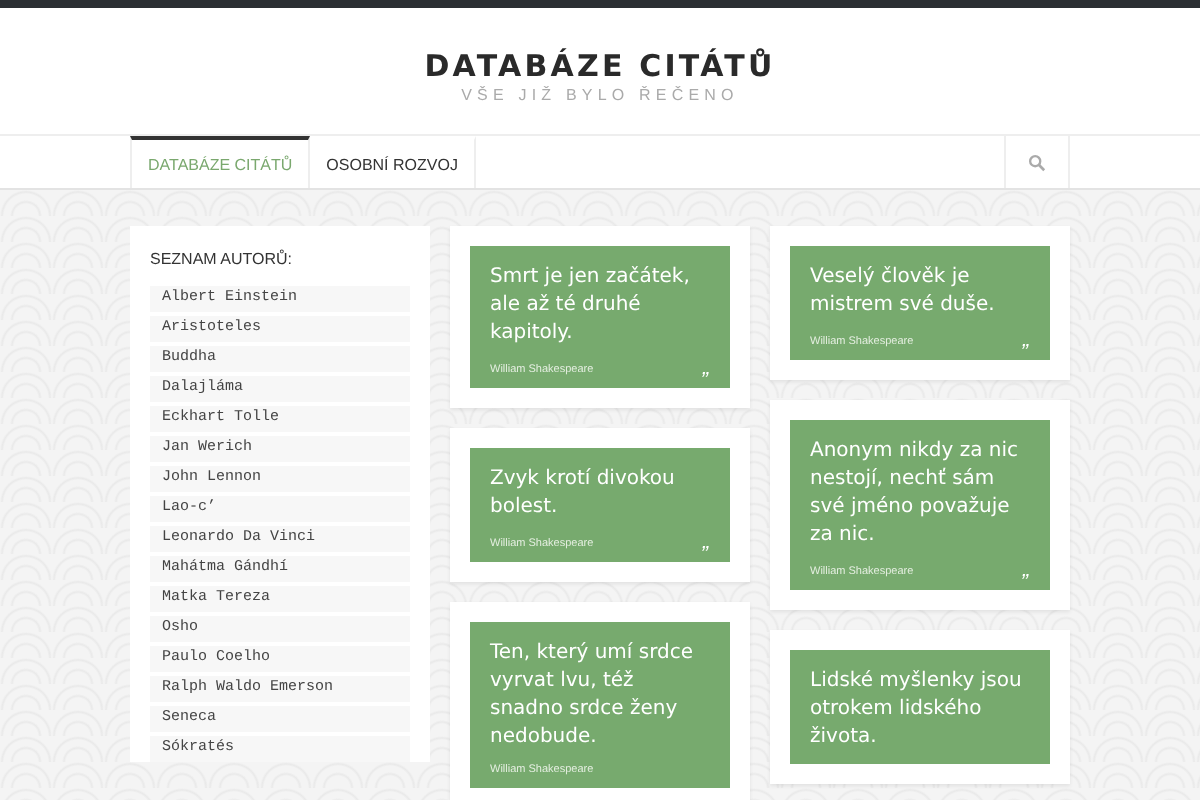 The width and height of the screenshot is (1200, 800). Describe the element at coordinates (583, 494) in the screenshot. I see `quote-text: Zvyk krotí divokou bolest.` at that location.